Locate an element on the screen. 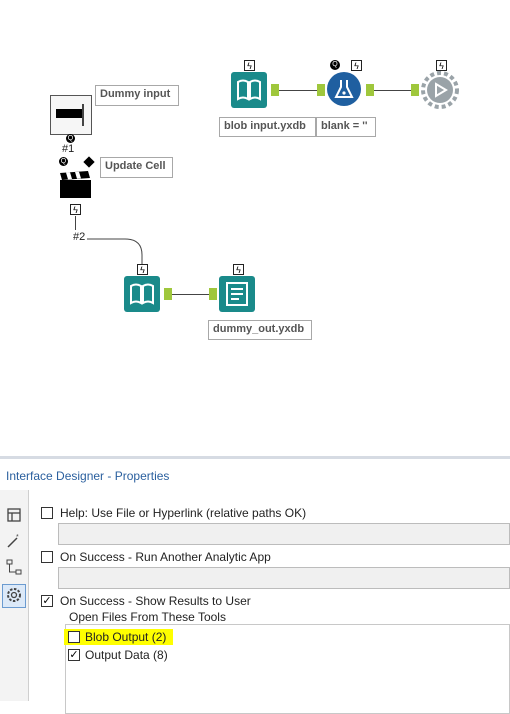 This screenshot has width=510, height=714. gear-icon is located at coordinates (14, 596).